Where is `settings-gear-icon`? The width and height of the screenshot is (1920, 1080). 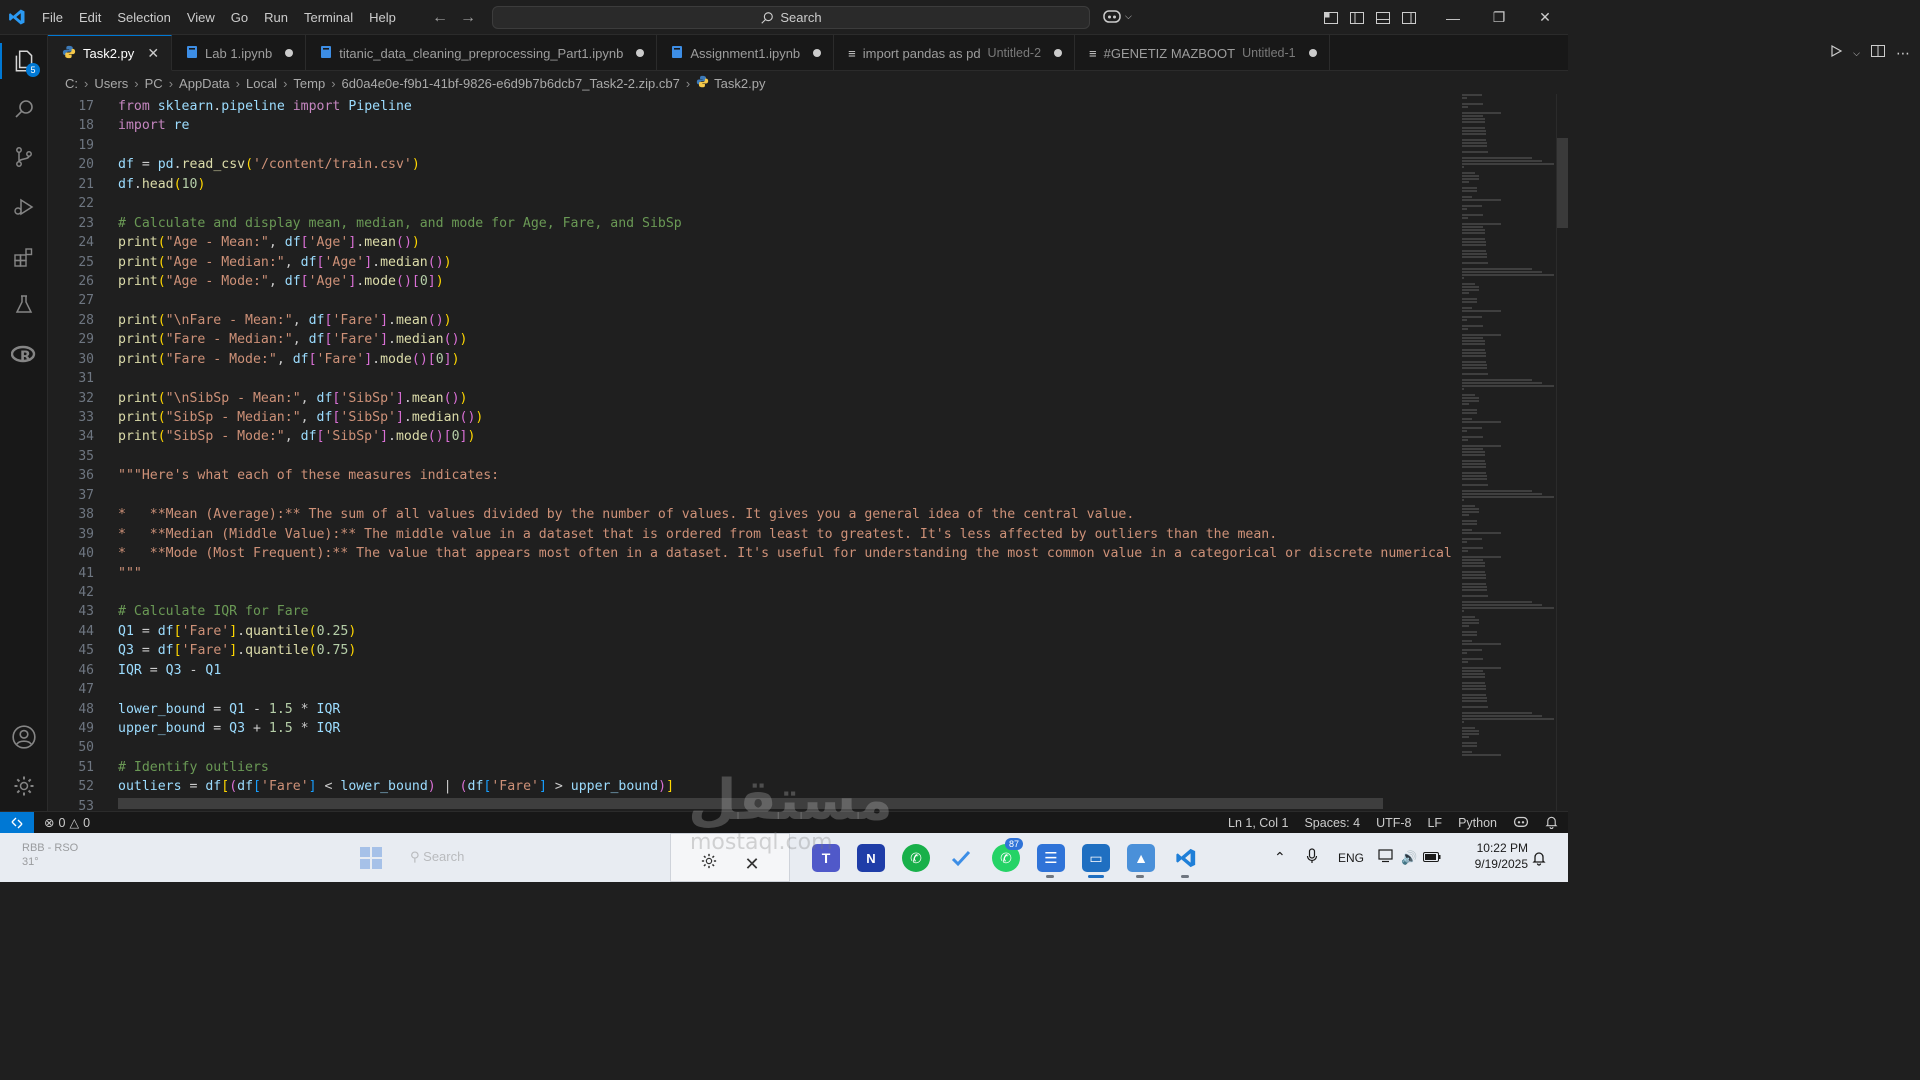 settings-gear-icon is located at coordinates (709, 863).